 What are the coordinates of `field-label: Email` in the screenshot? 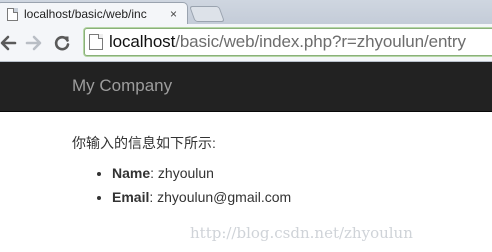 It's located at (131, 197).